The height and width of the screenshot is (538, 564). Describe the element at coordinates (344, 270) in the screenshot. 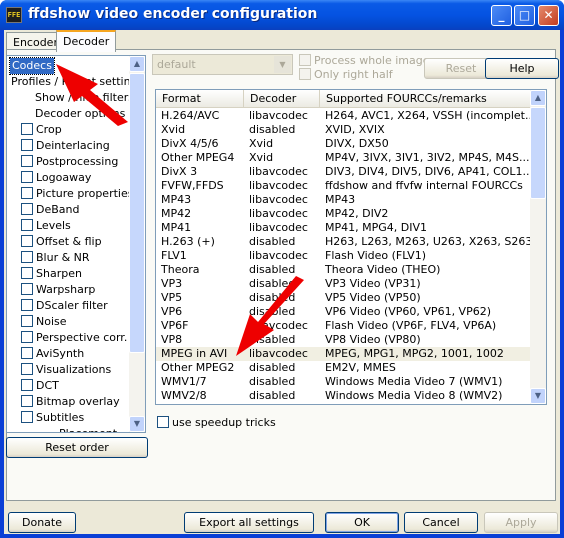

I see `table-row: Theora disabled Theora Video (THEO)` at that location.